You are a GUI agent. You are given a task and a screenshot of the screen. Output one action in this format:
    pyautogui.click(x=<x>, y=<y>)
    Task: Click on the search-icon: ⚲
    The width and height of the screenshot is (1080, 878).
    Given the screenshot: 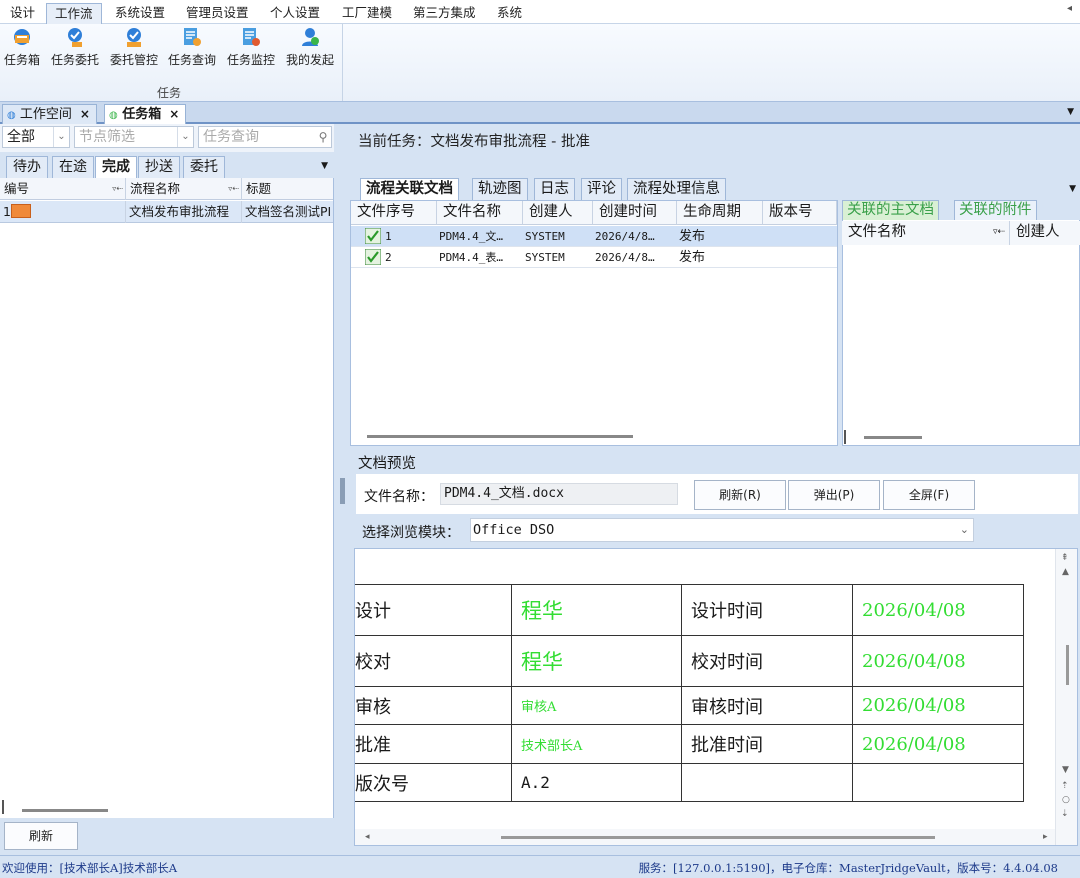 What is the action you would take?
    pyautogui.click(x=323, y=137)
    